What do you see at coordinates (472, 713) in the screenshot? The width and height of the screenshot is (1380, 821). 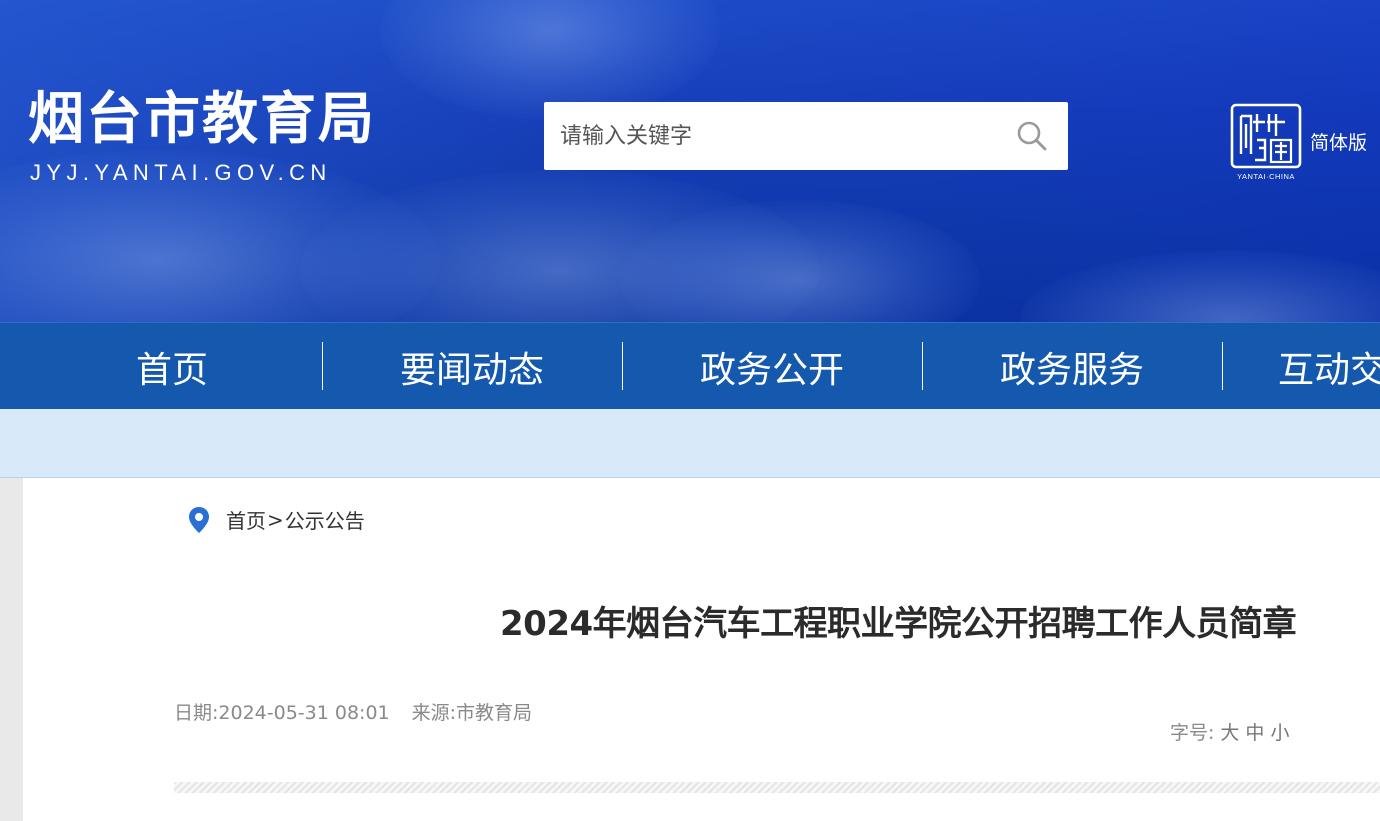 I see `article-source: 来源:市教育局` at bounding box center [472, 713].